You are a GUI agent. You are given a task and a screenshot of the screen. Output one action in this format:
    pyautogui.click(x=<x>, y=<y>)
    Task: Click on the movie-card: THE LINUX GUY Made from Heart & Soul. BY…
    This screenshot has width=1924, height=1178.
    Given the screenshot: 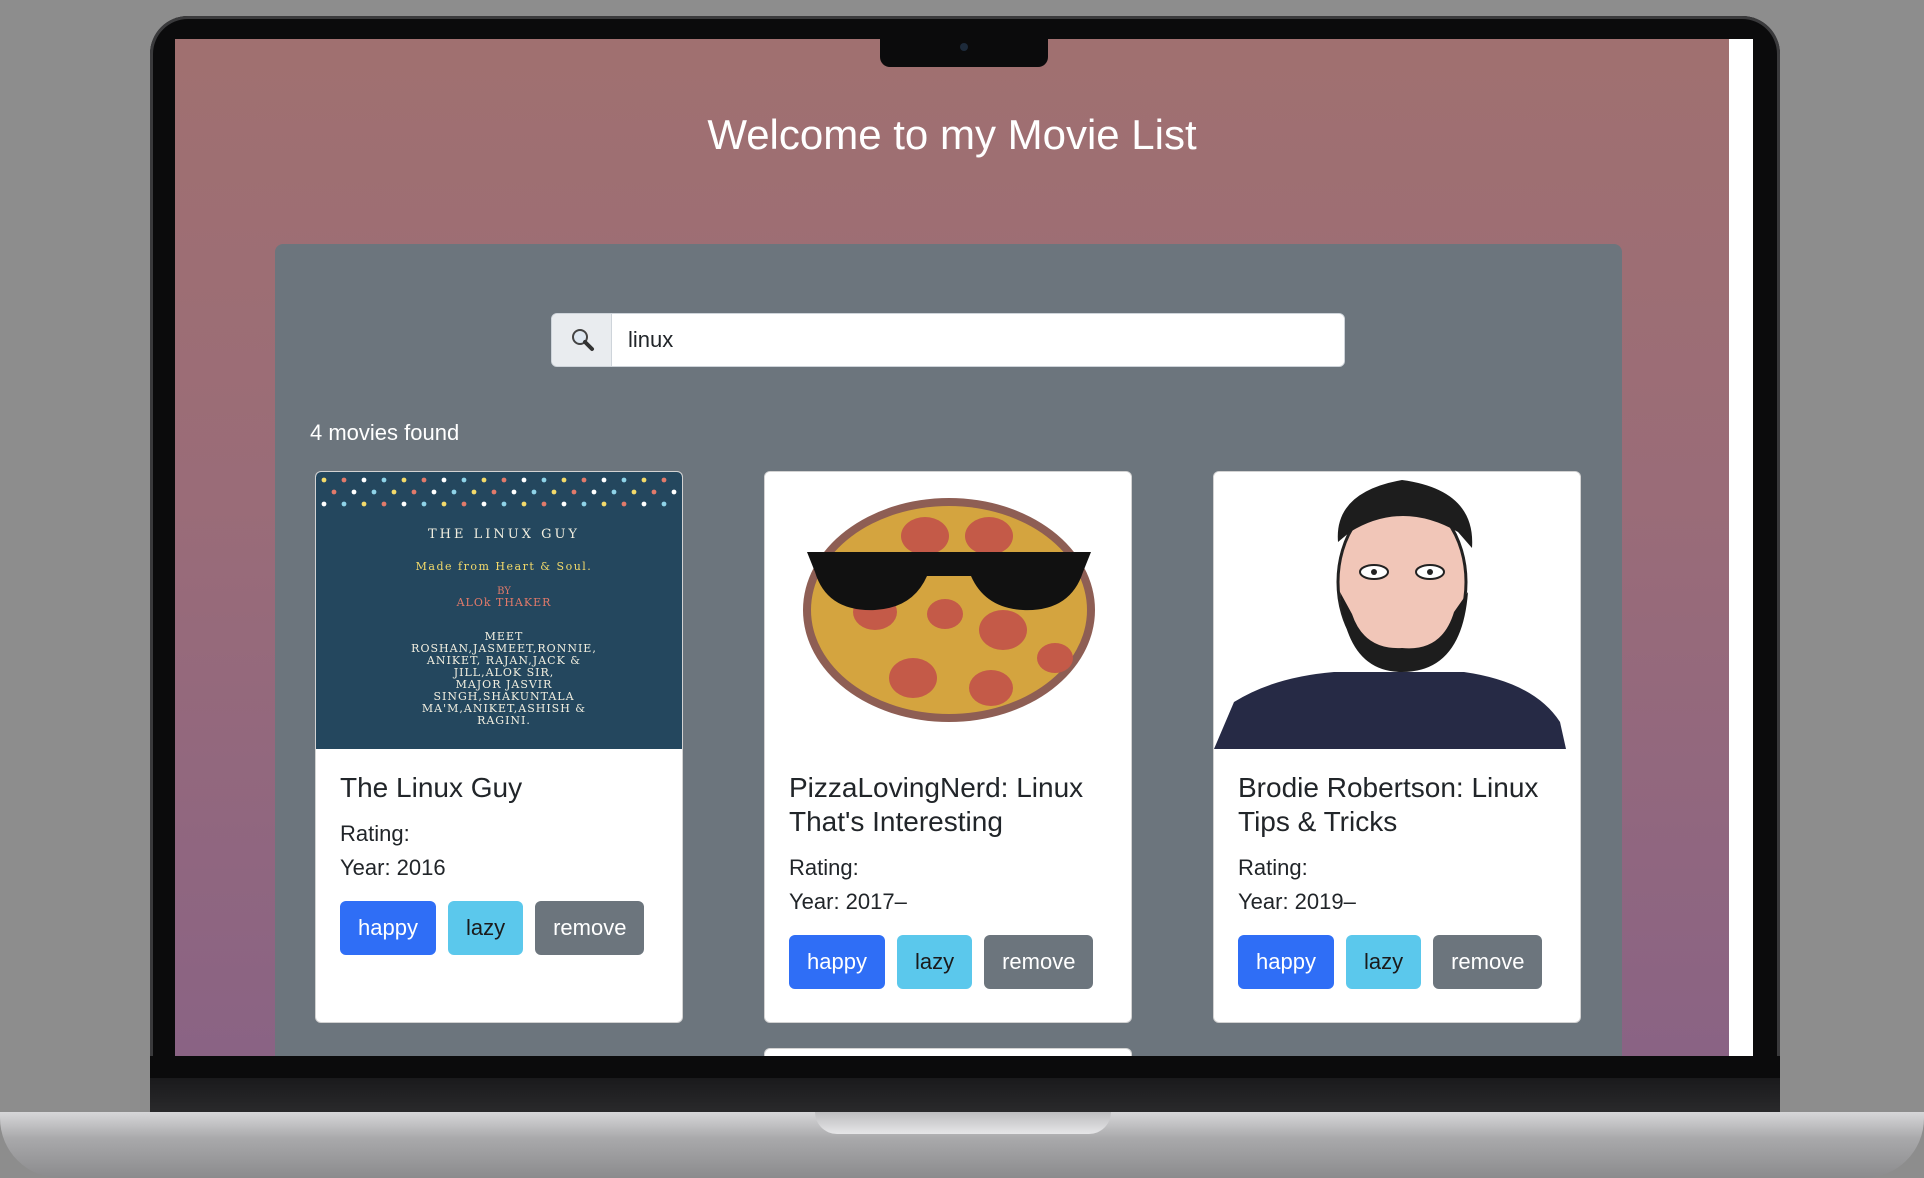 What is the action you would take?
    pyautogui.click(x=499, y=747)
    